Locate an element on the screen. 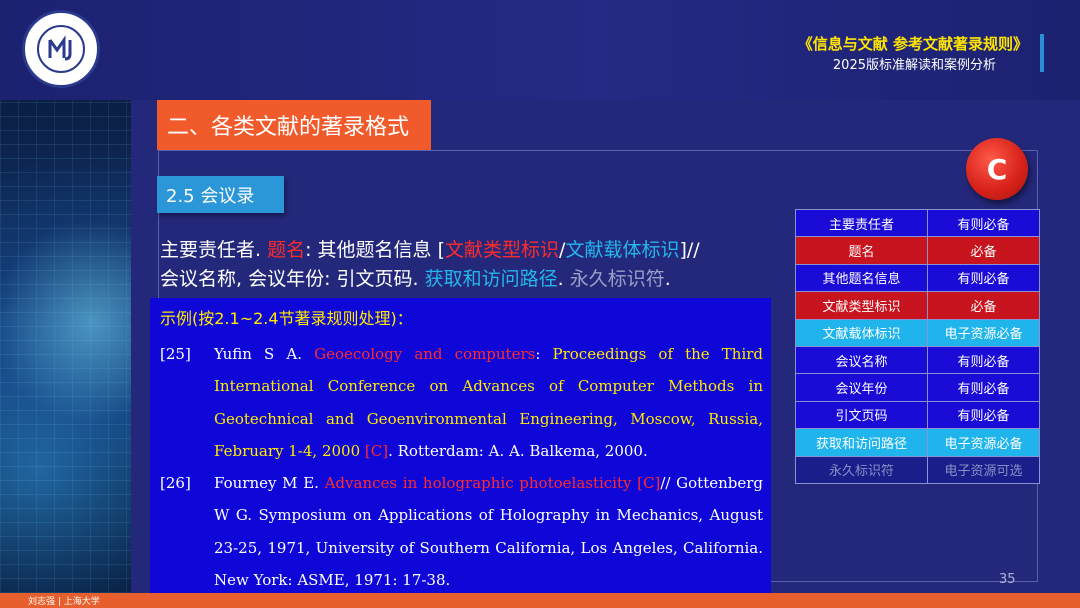 The height and width of the screenshot is (608, 1080). logo-emblem-icon is located at coordinates (61, 49).